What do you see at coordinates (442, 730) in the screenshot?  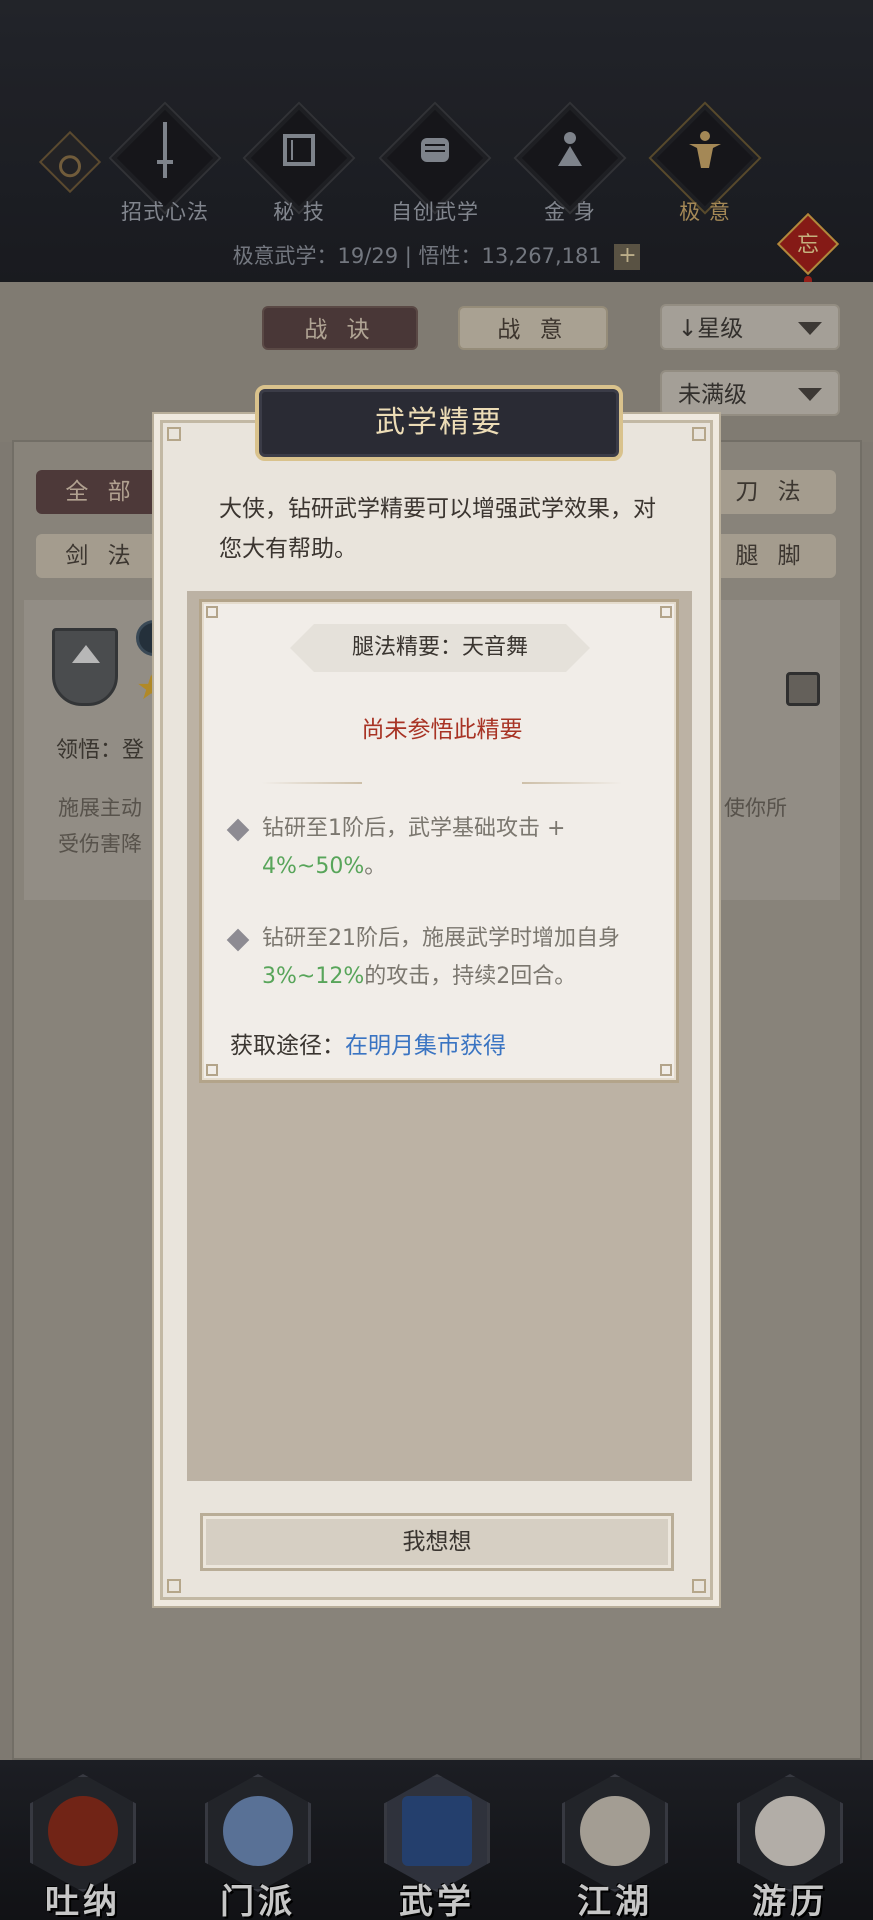 I see `status-text: 尚未参悟此精要` at bounding box center [442, 730].